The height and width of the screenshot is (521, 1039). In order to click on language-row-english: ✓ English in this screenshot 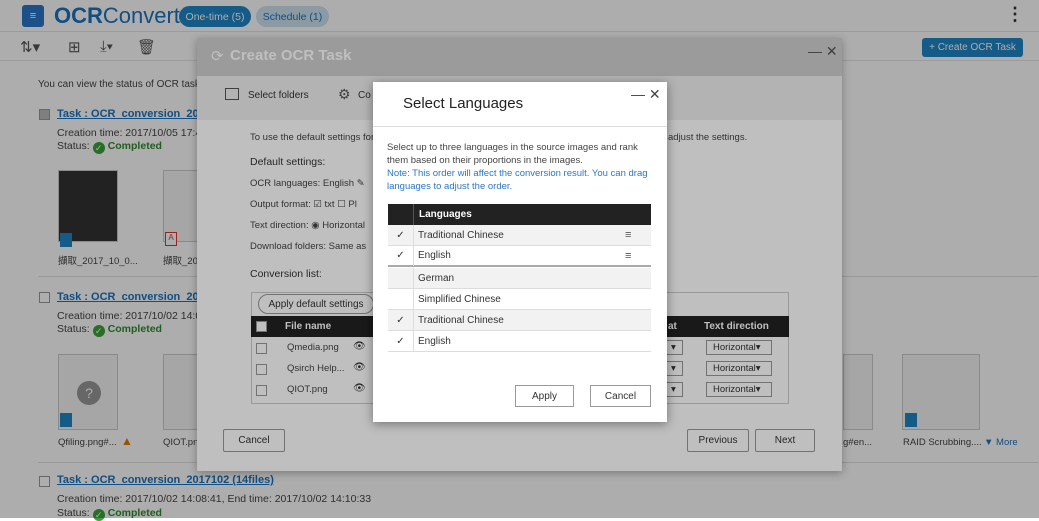, I will do `click(519, 341)`.